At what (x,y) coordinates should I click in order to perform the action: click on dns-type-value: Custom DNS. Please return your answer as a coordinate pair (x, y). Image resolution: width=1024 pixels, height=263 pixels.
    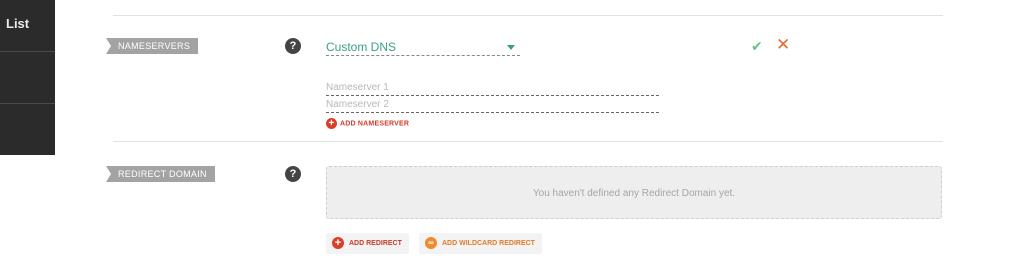
    Looking at the image, I should click on (361, 47).